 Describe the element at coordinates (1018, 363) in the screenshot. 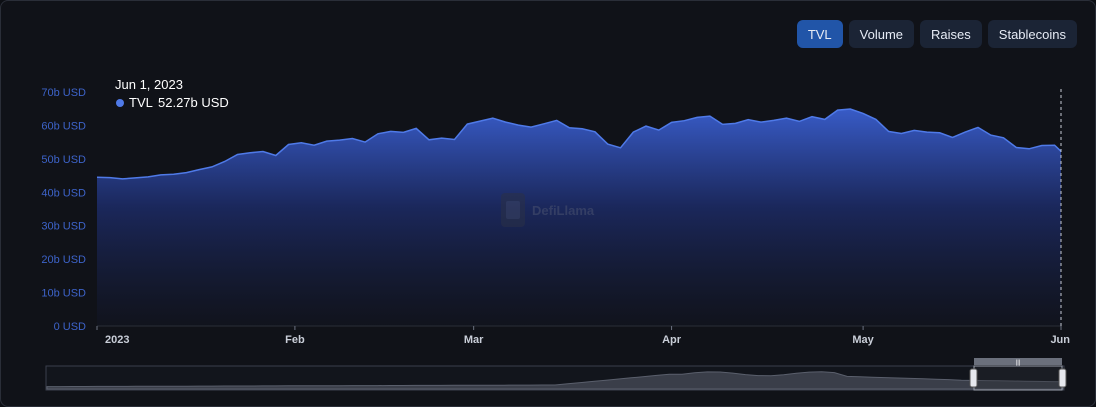

I see `slider-grip-icon: |||` at that location.